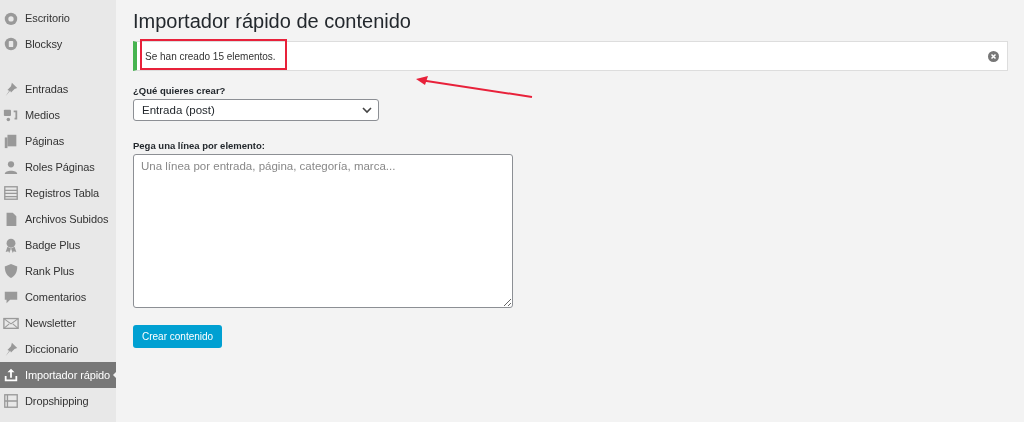 The width and height of the screenshot is (1024, 422). I want to click on sidebar-item: Comentarios, so click(58, 297).